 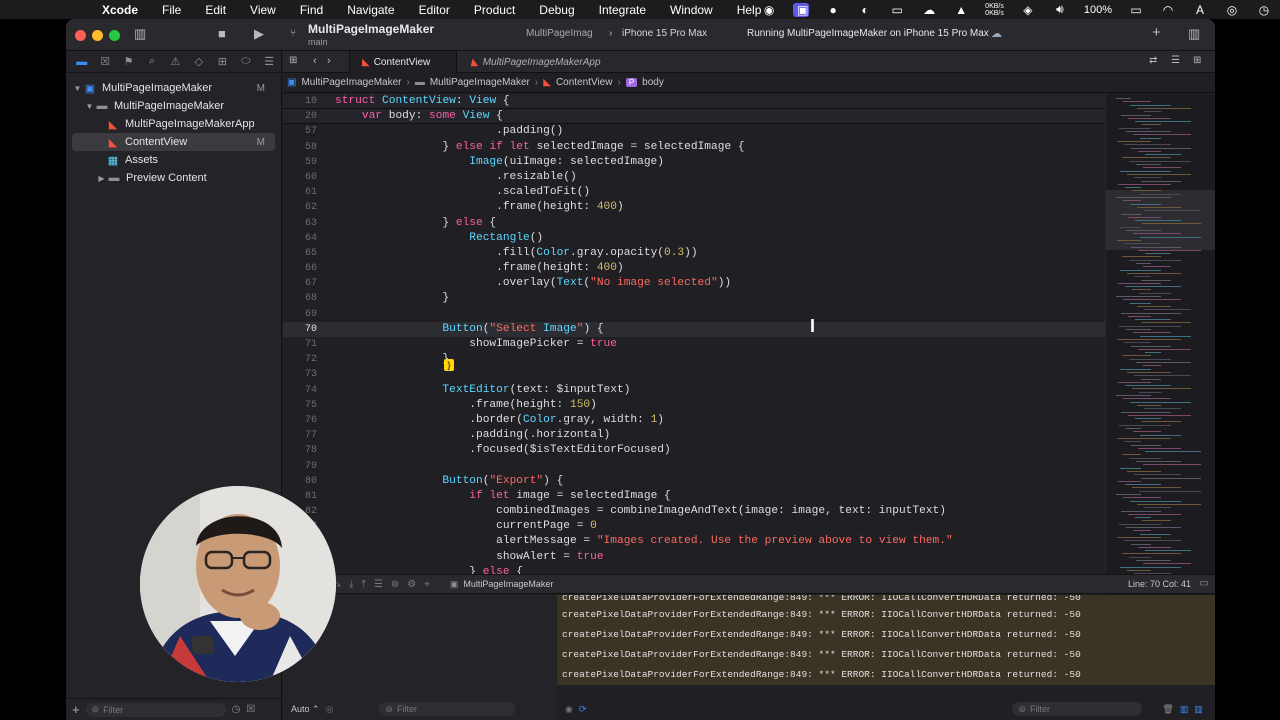 What do you see at coordinates (622, 10) in the screenshot?
I see `menu-integrate: Integrate` at bounding box center [622, 10].